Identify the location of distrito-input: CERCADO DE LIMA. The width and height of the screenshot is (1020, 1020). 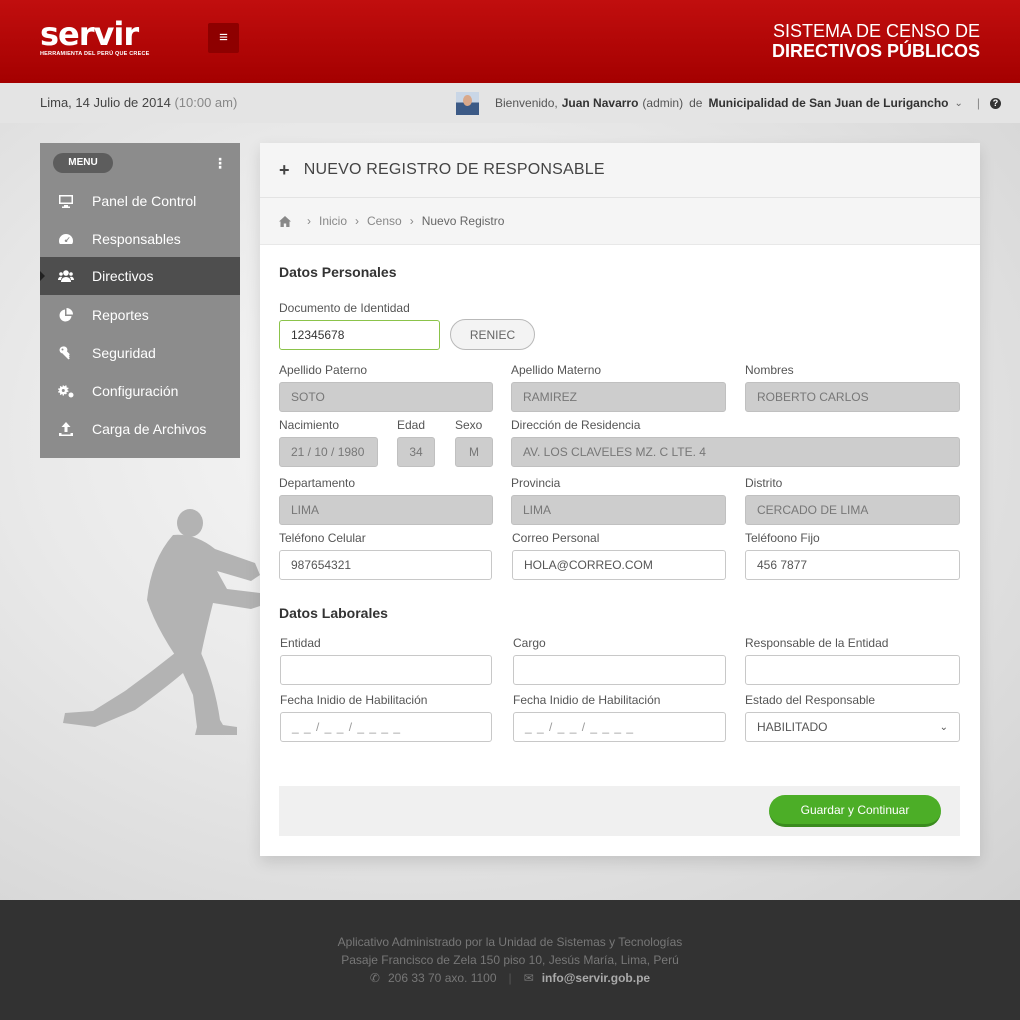
(852, 510).